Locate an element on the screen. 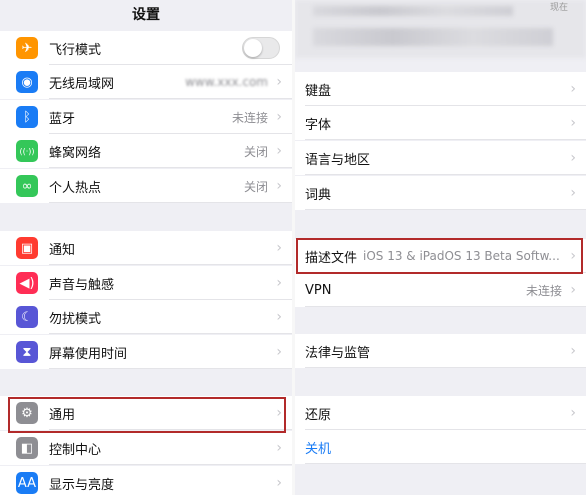  row-label: 蓝牙 is located at coordinates (62, 119).